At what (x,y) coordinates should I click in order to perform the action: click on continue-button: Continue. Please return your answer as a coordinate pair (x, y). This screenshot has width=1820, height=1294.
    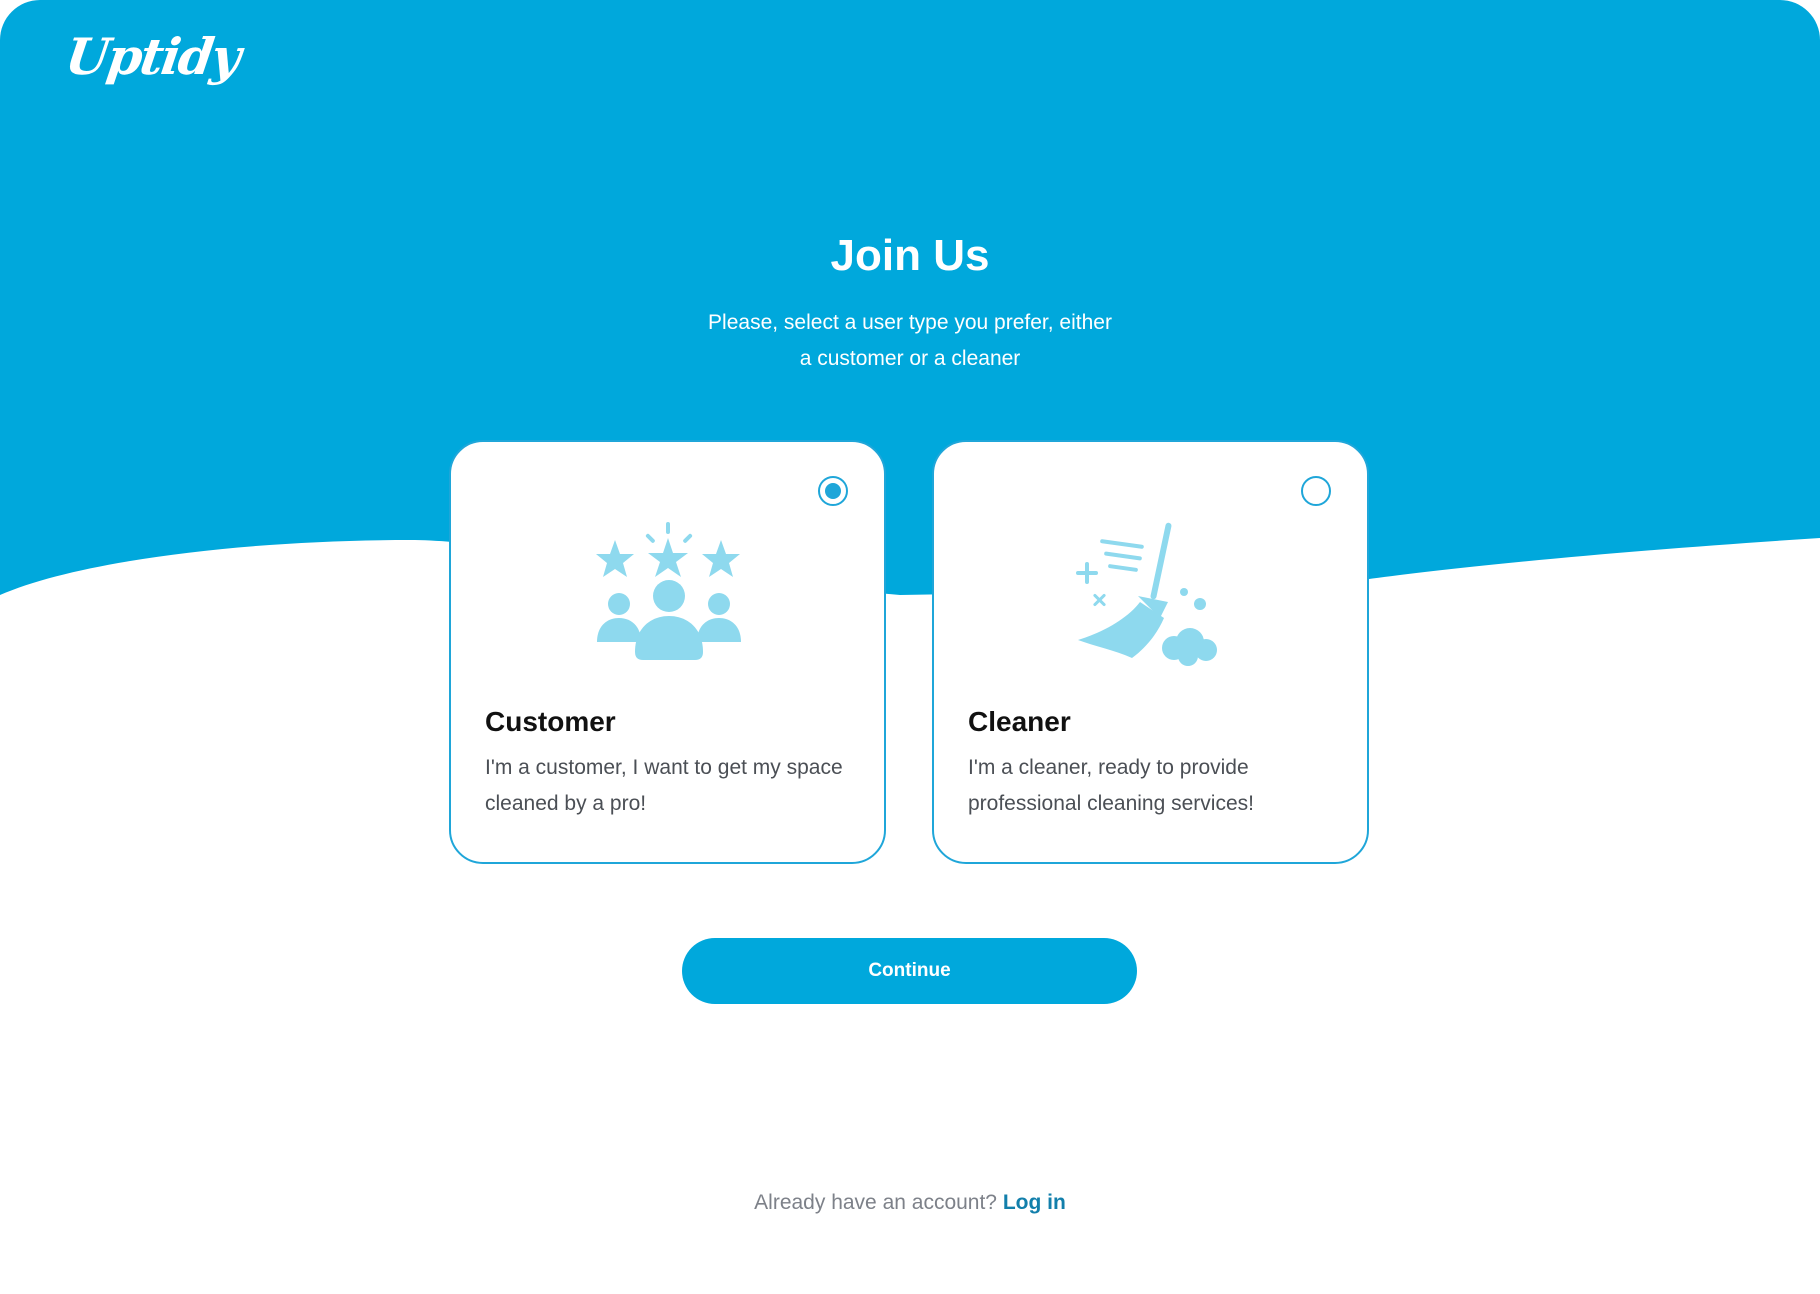
    Looking at the image, I should click on (909, 971).